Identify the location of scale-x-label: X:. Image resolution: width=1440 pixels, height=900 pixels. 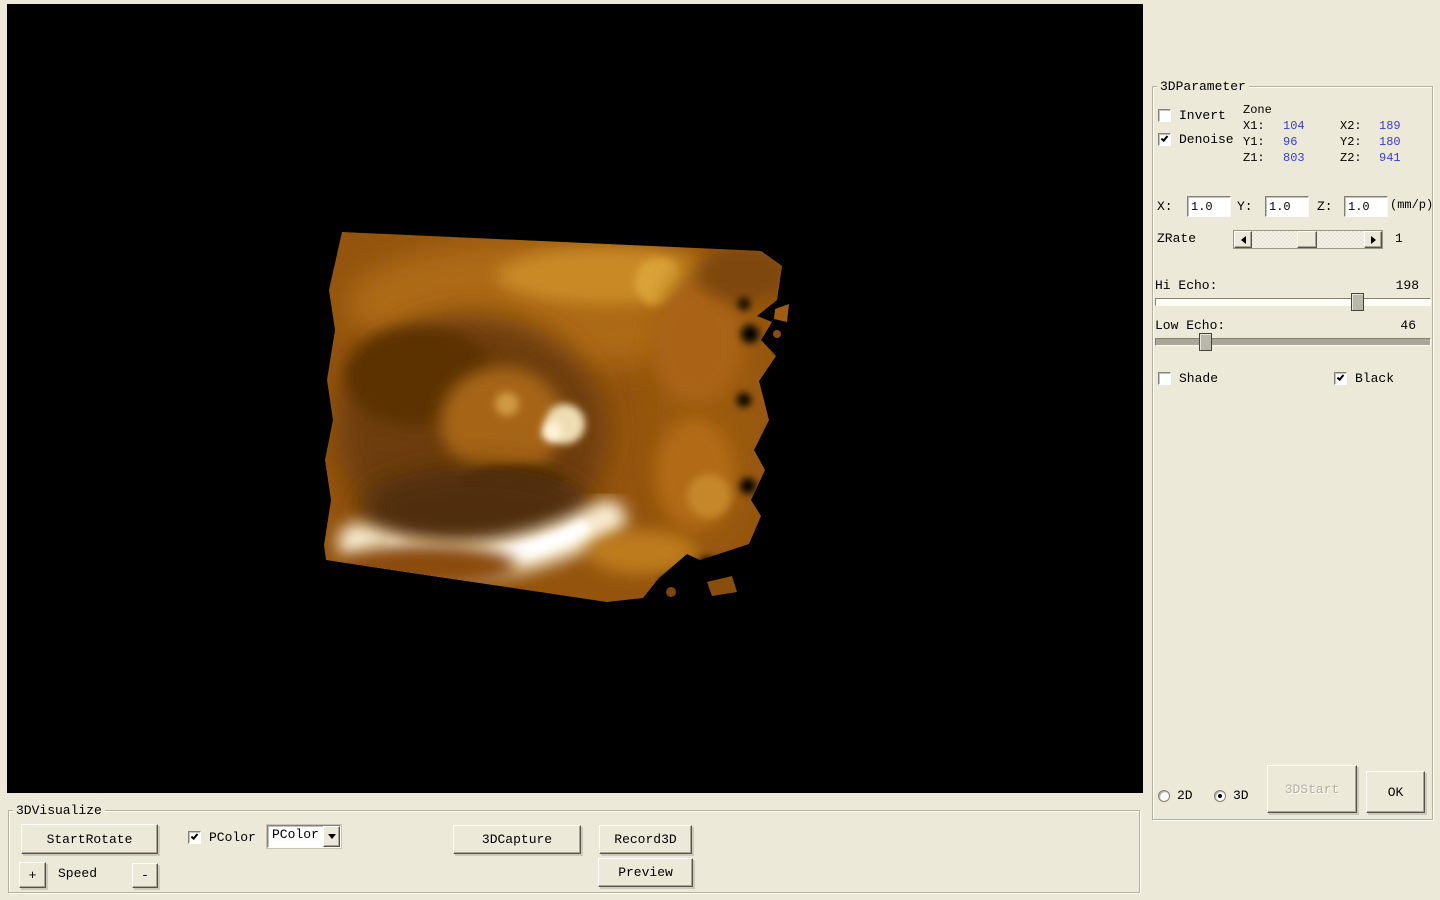
(1165, 206).